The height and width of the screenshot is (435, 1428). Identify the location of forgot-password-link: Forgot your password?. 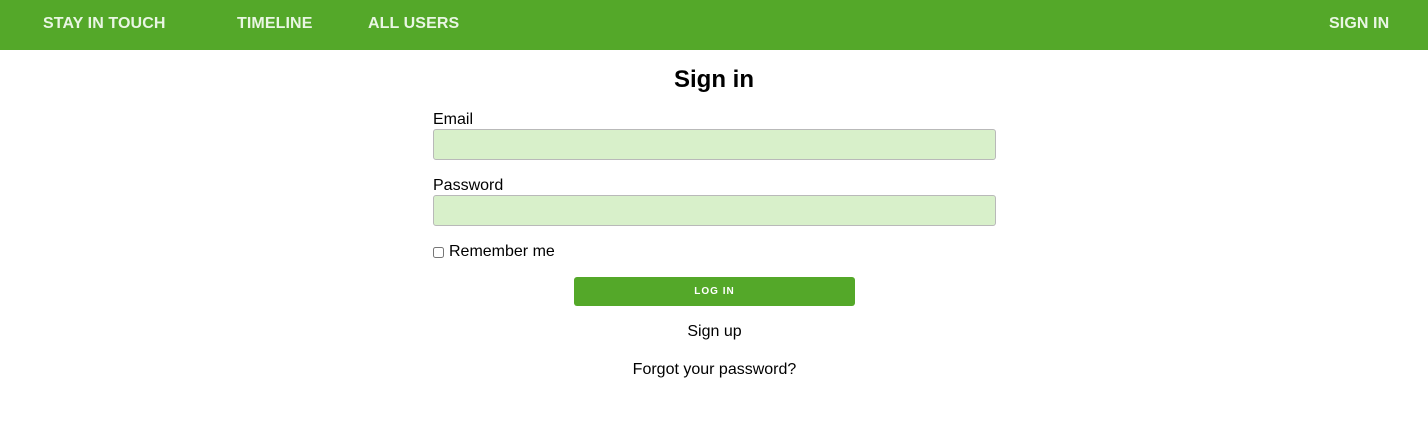
(714, 370).